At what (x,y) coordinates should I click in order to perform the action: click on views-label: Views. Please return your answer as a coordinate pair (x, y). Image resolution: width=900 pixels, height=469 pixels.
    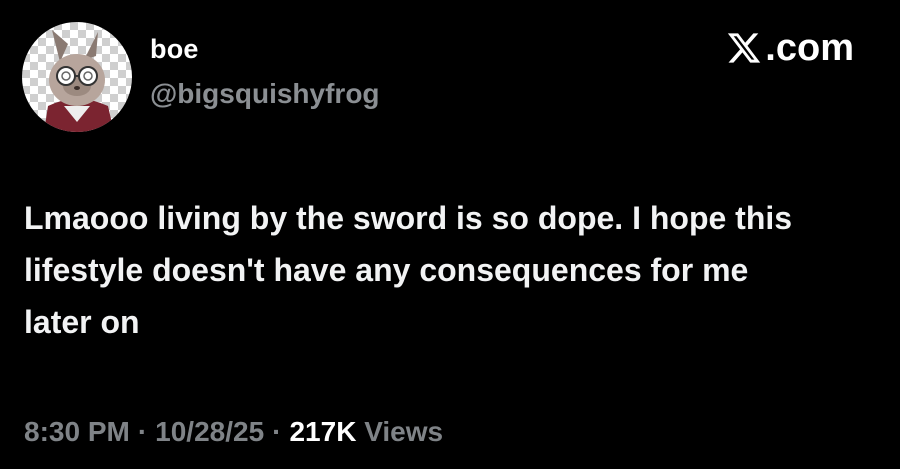
    Looking at the image, I should click on (404, 431).